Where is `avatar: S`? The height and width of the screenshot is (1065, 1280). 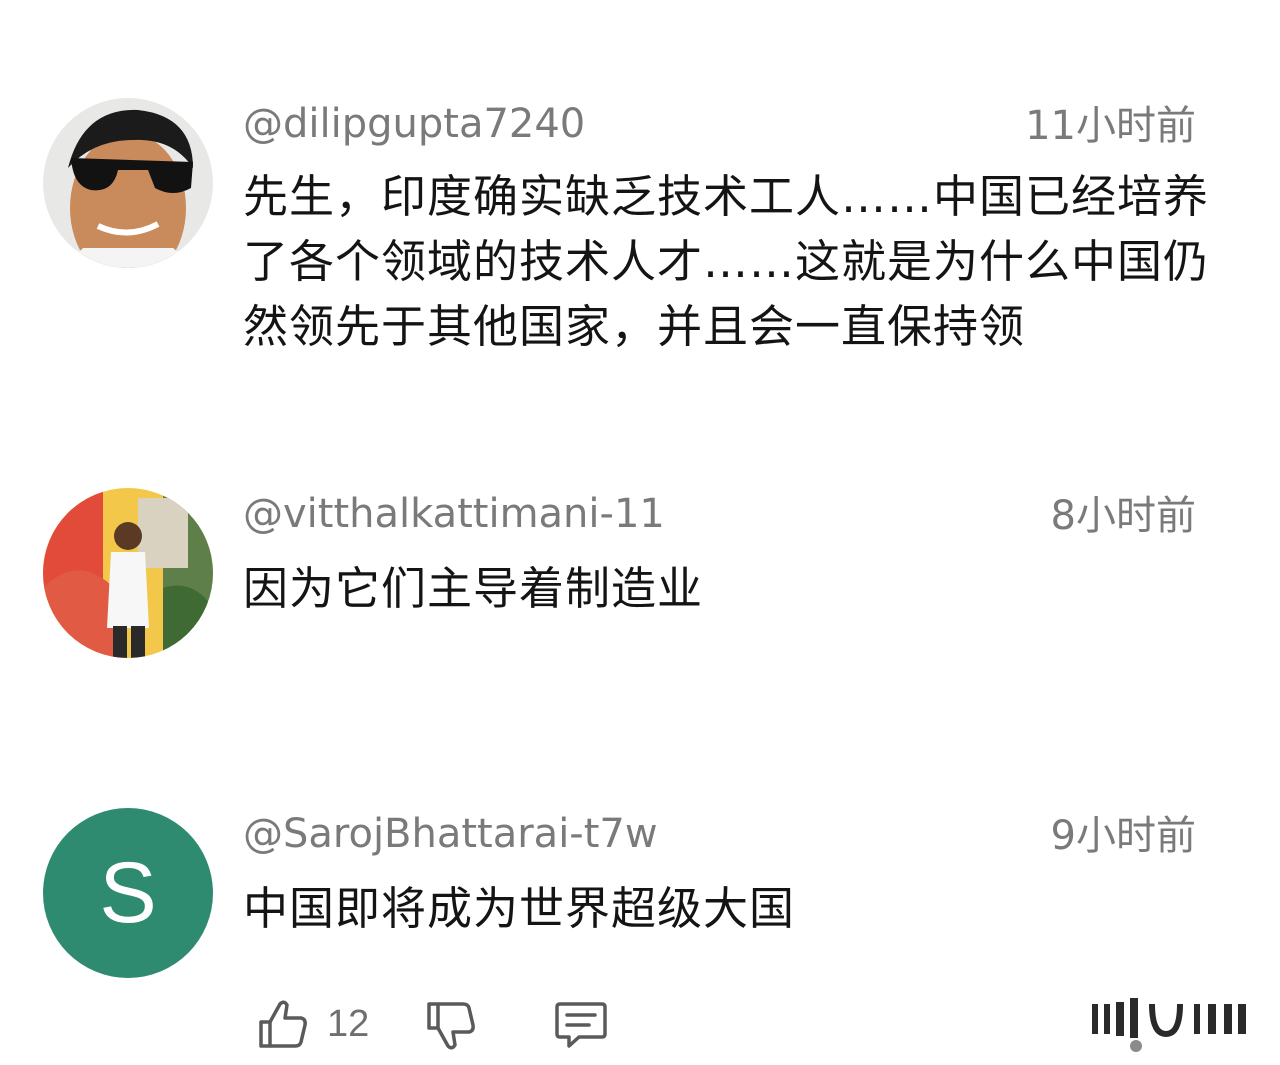
avatar: S is located at coordinates (128, 893).